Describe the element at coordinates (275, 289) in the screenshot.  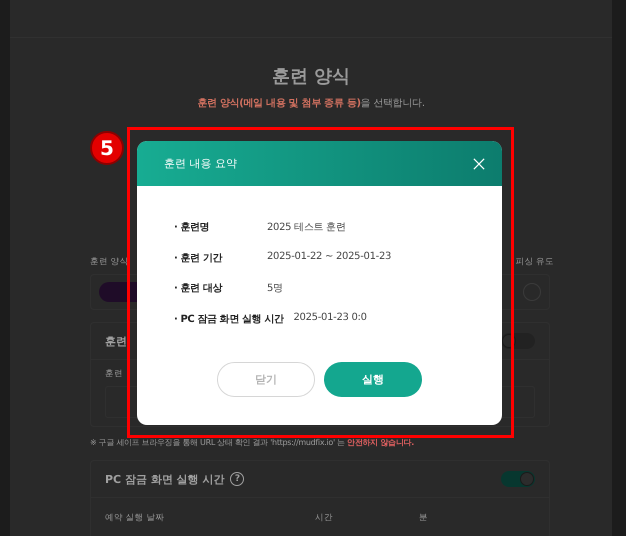
I see `summary-value: 5명` at that location.